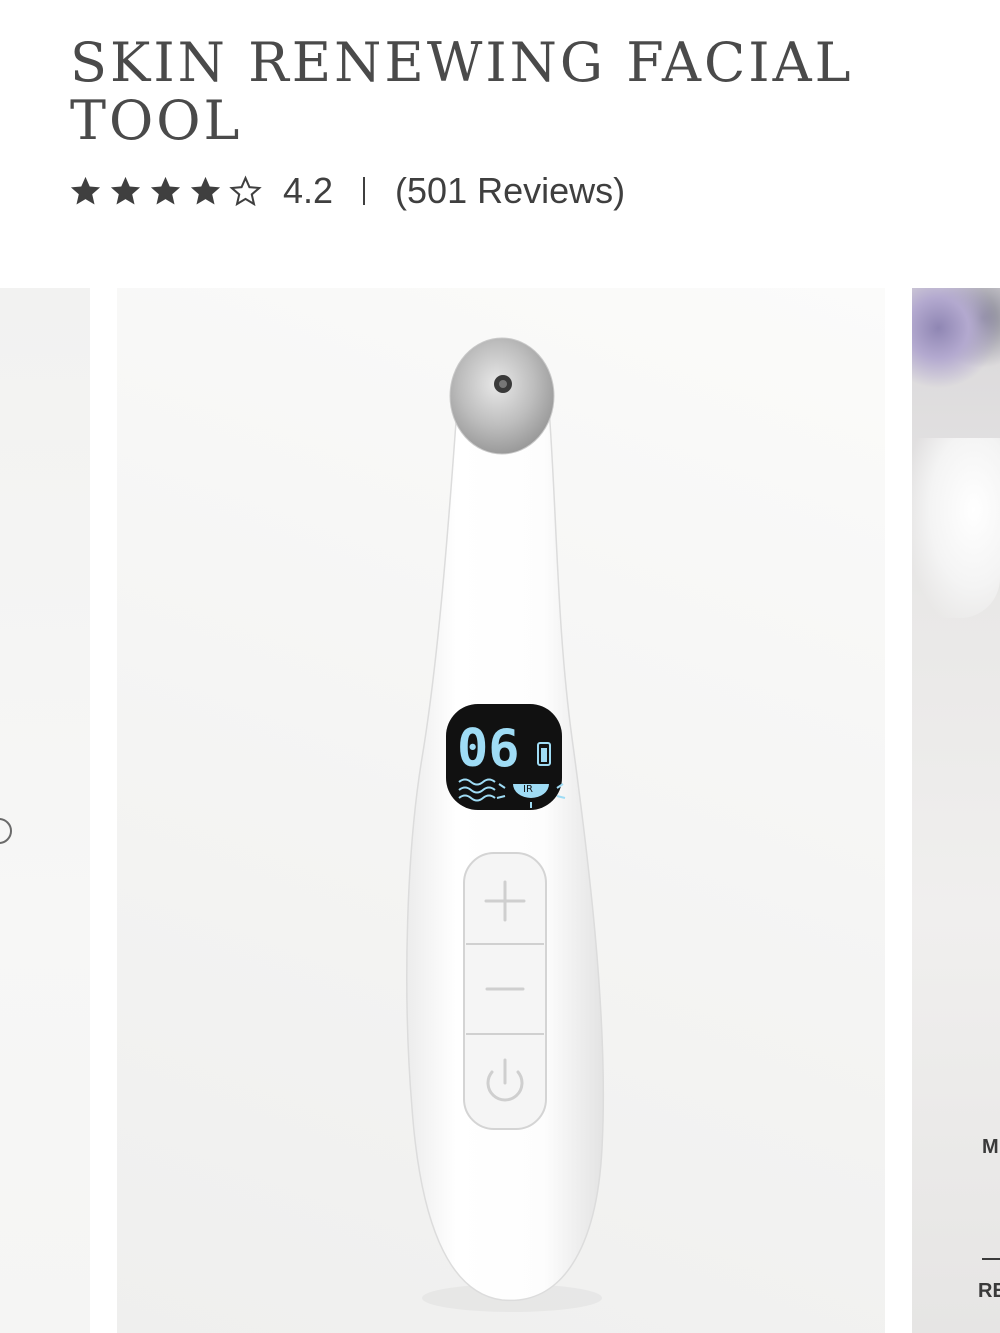  I want to click on circle-icon, so click(6, 831).